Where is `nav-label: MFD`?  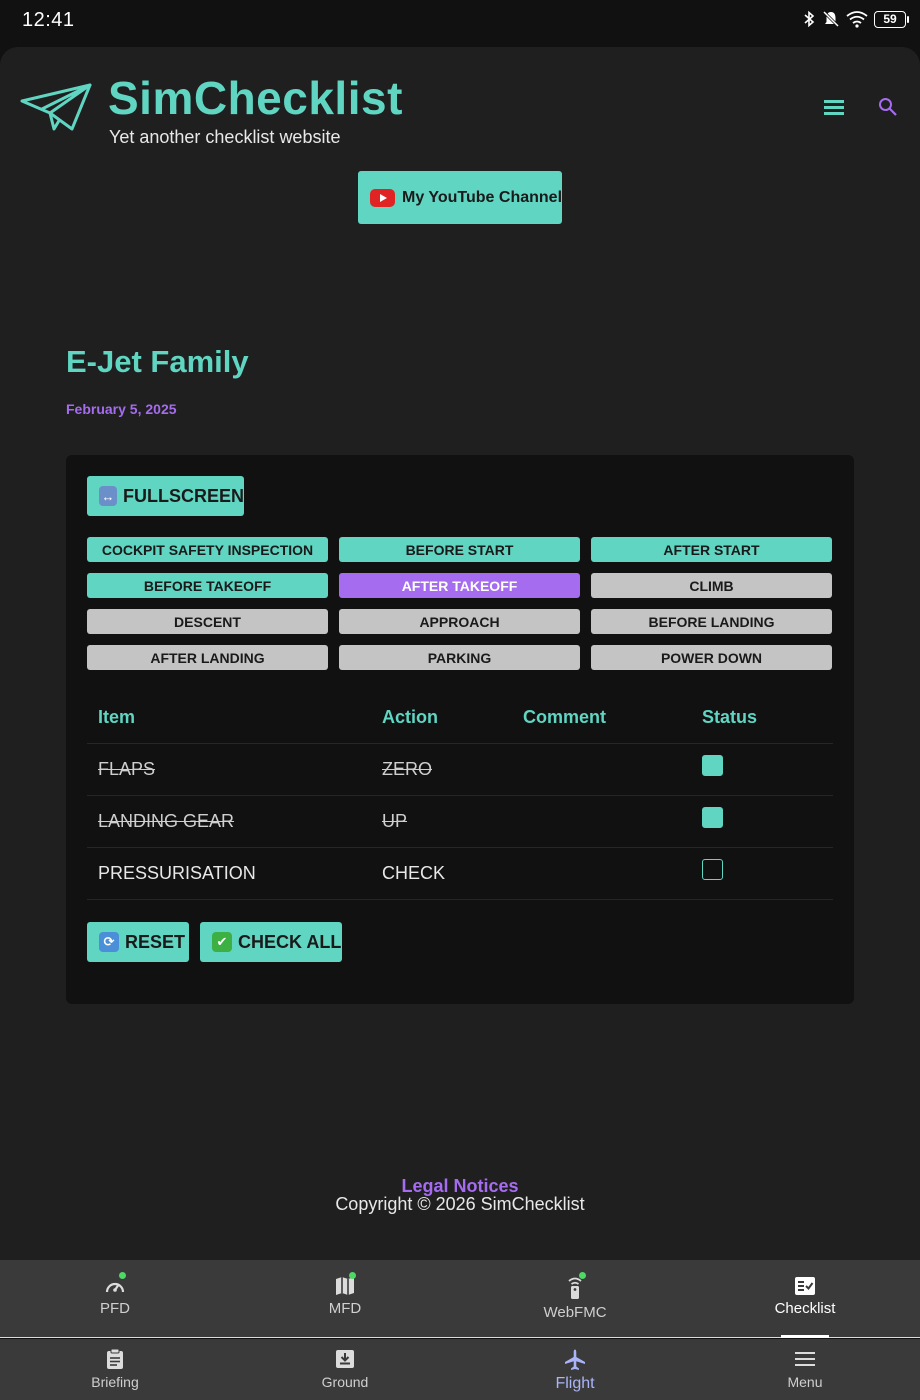 nav-label: MFD is located at coordinates (345, 1308).